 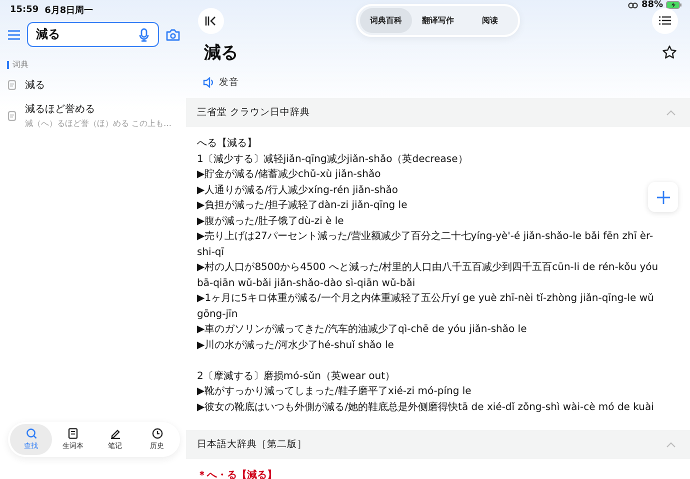 I want to click on example-line: ▶靴がすっかり減ってしまった/鞋子磨平了xié-zi mó-píng le, so click(x=334, y=391).